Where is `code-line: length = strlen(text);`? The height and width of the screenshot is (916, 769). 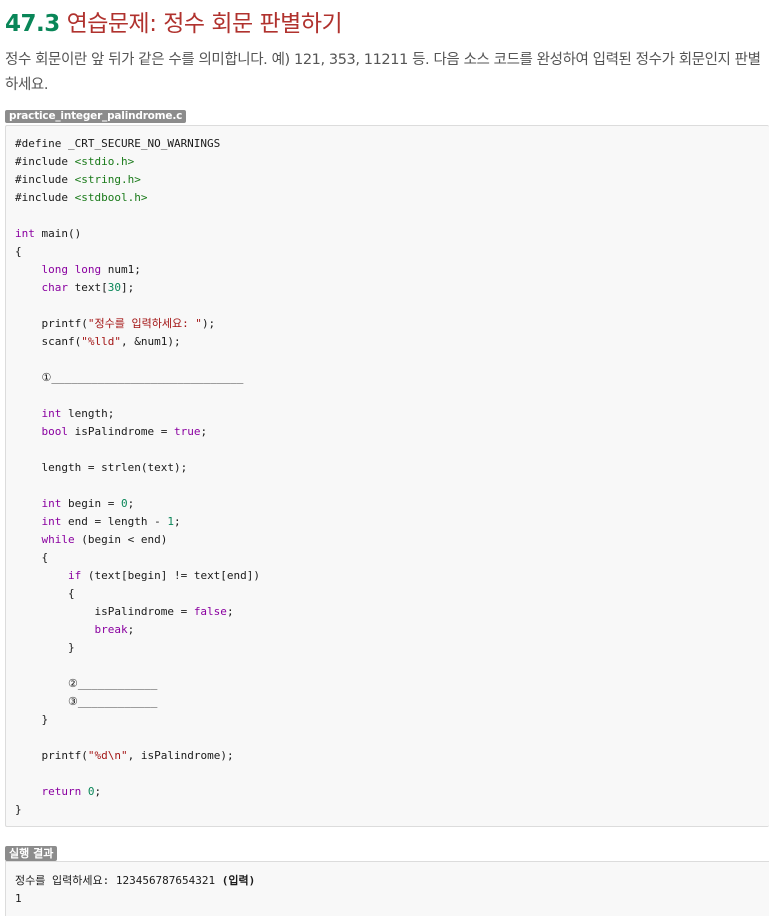
code-line: length = strlen(text); is located at coordinates (101, 467).